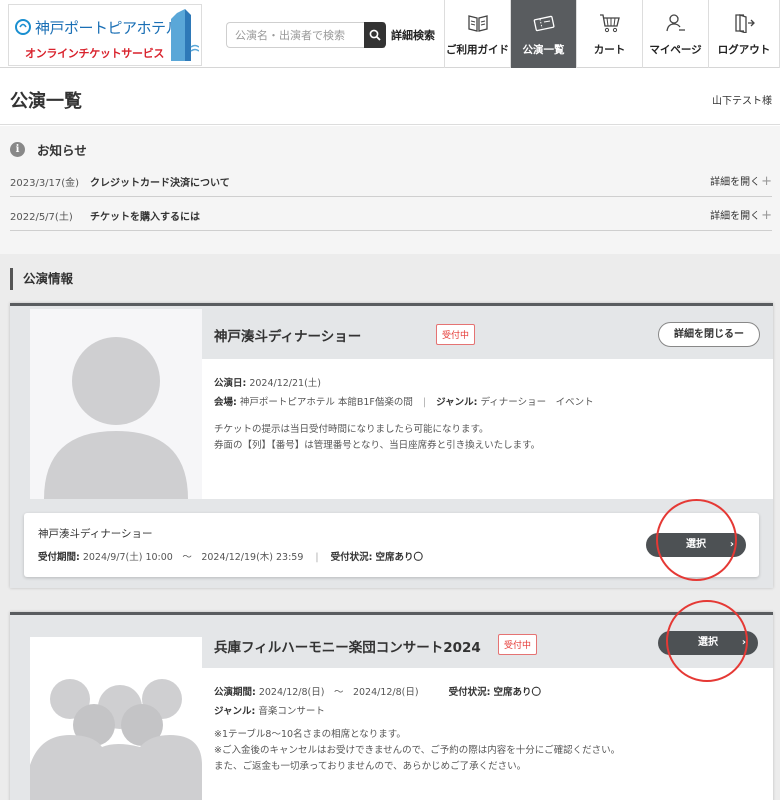  Describe the element at coordinates (477, 34) in the screenshot. I see `nav-guide: ご利用ガイド` at that location.